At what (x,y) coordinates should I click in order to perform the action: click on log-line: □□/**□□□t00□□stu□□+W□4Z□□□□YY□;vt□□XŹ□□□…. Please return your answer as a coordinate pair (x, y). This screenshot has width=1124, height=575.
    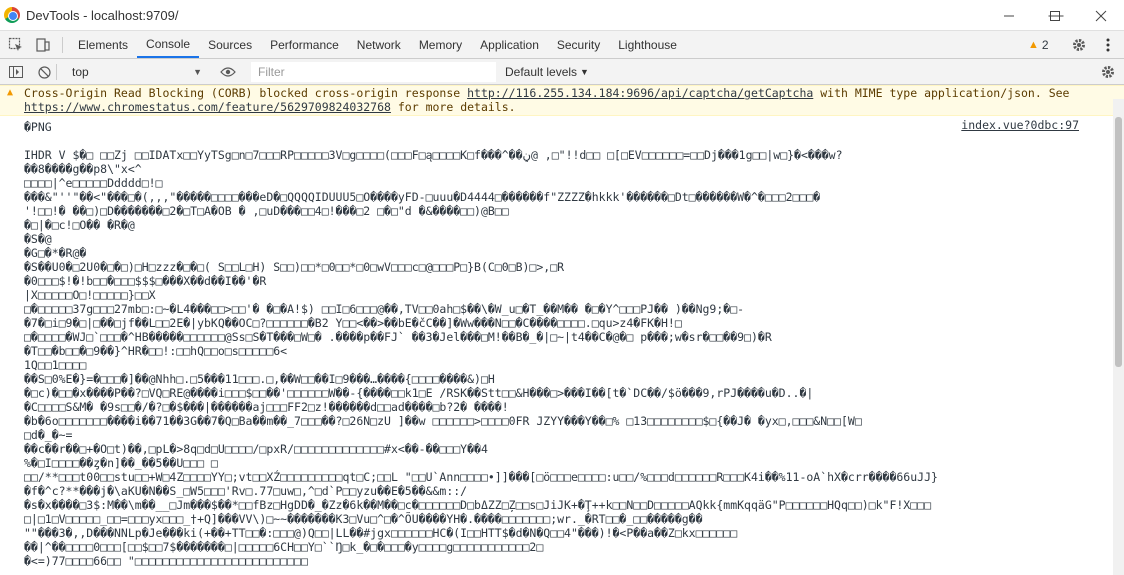
    Looking at the image, I should click on (481, 477).